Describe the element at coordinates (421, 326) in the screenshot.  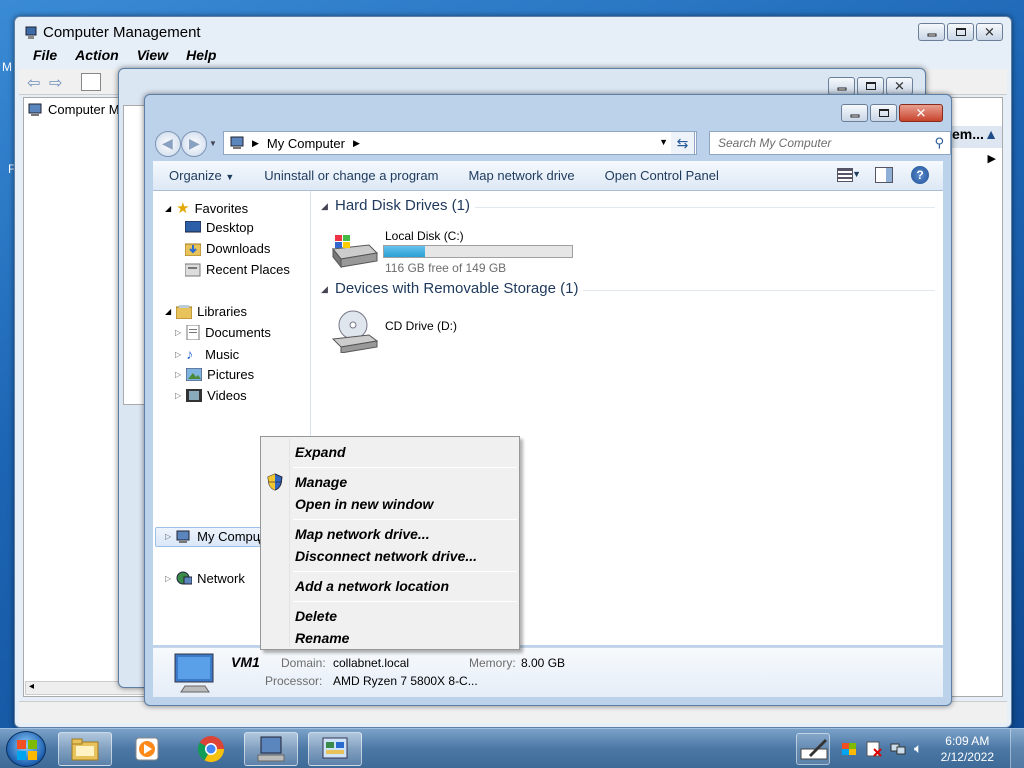
I see `cd-drive-name: CD Drive (D:)` at that location.